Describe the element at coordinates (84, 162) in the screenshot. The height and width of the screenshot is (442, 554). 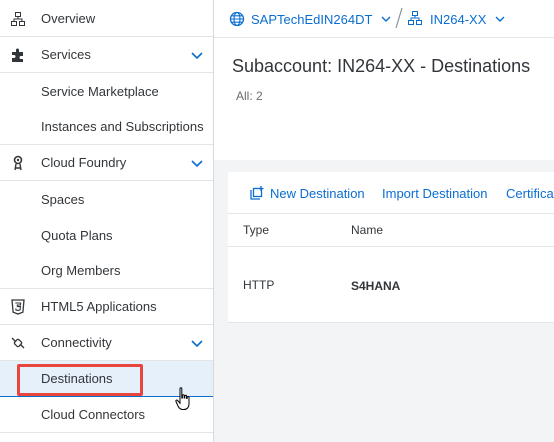
I see `sidebar-item-label: Cloud Foundry` at that location.